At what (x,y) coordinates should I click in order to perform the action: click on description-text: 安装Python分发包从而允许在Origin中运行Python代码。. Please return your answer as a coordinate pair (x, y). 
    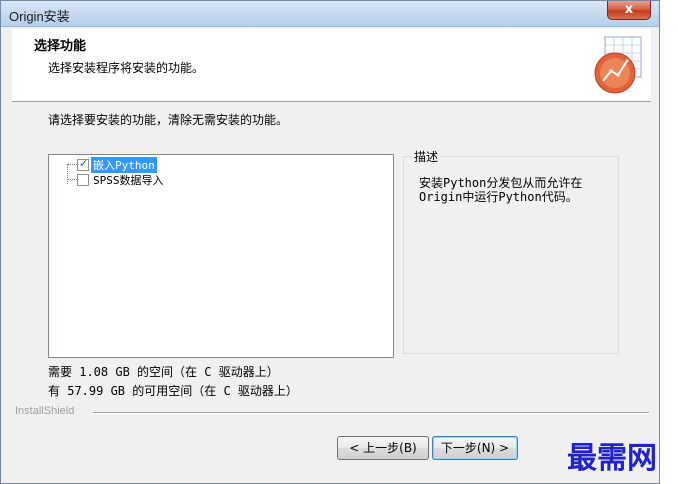
    Looking at the image, I should click on (501, 190).